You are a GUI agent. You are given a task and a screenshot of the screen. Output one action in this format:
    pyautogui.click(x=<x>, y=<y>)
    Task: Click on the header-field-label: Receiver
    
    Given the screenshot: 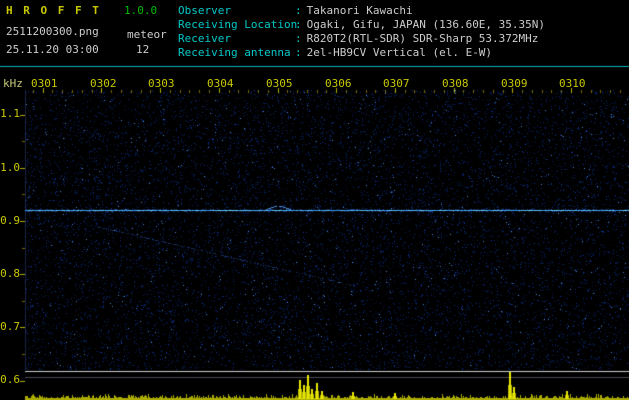 What is the action you would take?
    pyautogui.click(x=204, y=38)
    